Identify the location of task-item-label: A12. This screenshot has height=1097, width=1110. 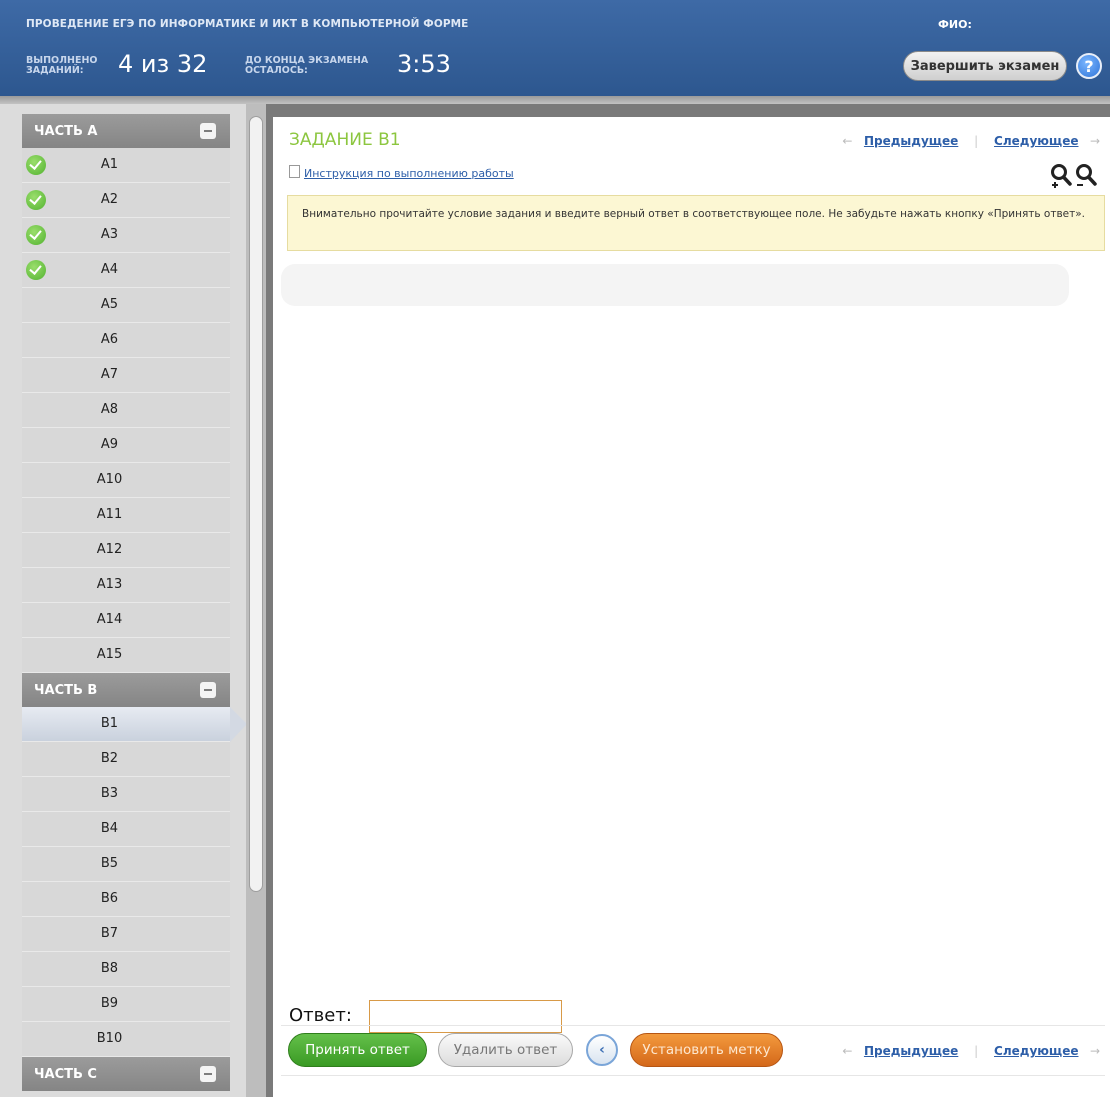
(109, 549).